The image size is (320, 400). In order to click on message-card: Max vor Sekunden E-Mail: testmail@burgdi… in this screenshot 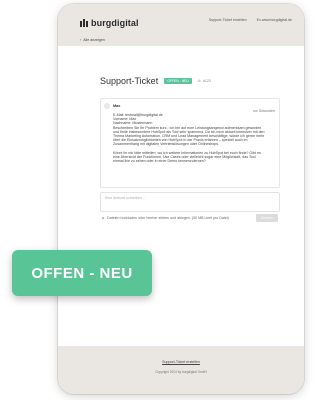, I will do `click(190, 143)`.